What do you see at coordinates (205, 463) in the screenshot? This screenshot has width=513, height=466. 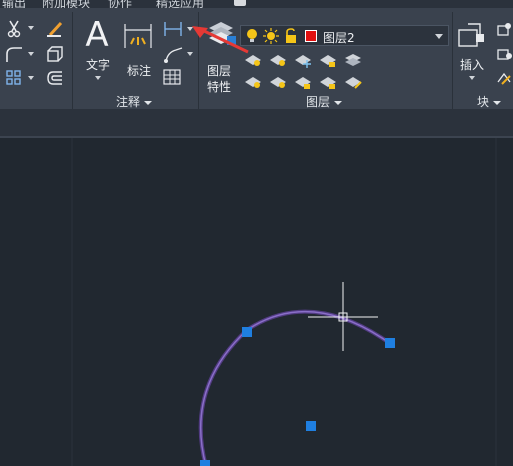 I see `grip-partial` at bounding box center [205, 463].